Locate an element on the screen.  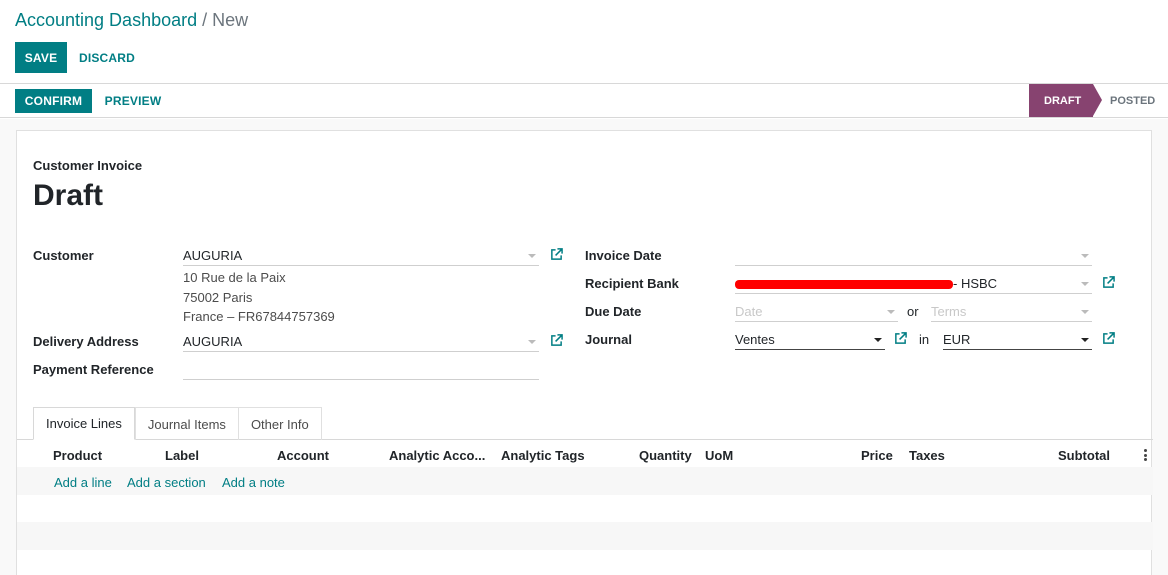
customer-label: Customer is located at coordinates (63, 255).